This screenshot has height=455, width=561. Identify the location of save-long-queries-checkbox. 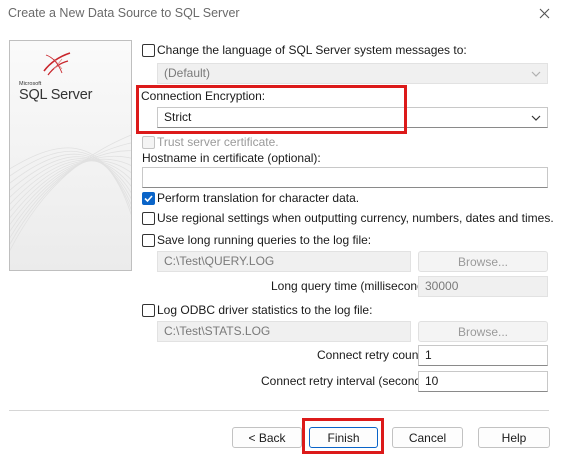
(148, 240).